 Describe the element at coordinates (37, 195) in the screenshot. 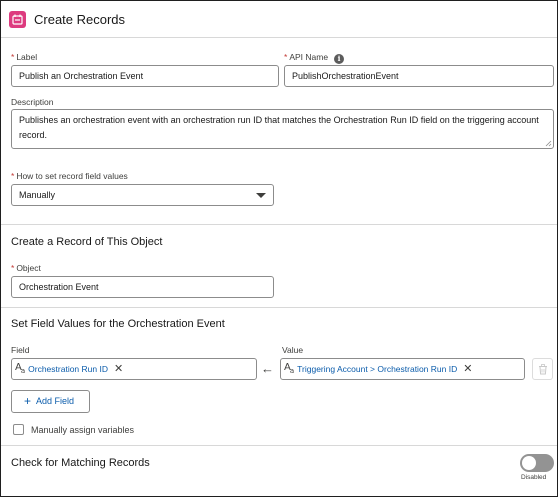

I see `how-to-set-value: Manually` at that location.